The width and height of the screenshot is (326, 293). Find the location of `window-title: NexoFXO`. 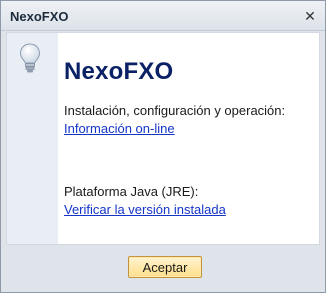

window-title: NexoFXO is located at coordinates (39, 16).